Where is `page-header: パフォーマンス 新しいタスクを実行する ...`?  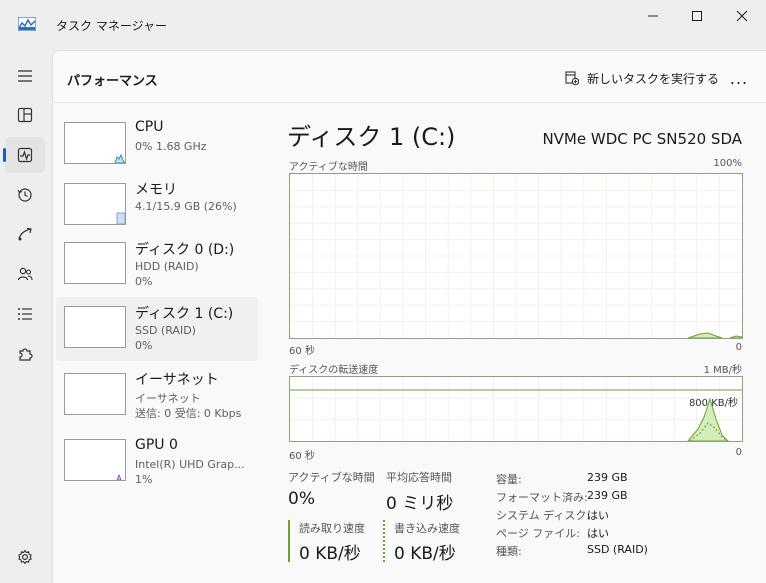
page-header: パフォーマンス 新しいタスクを実行する ... is located at coordinates (409, 77).